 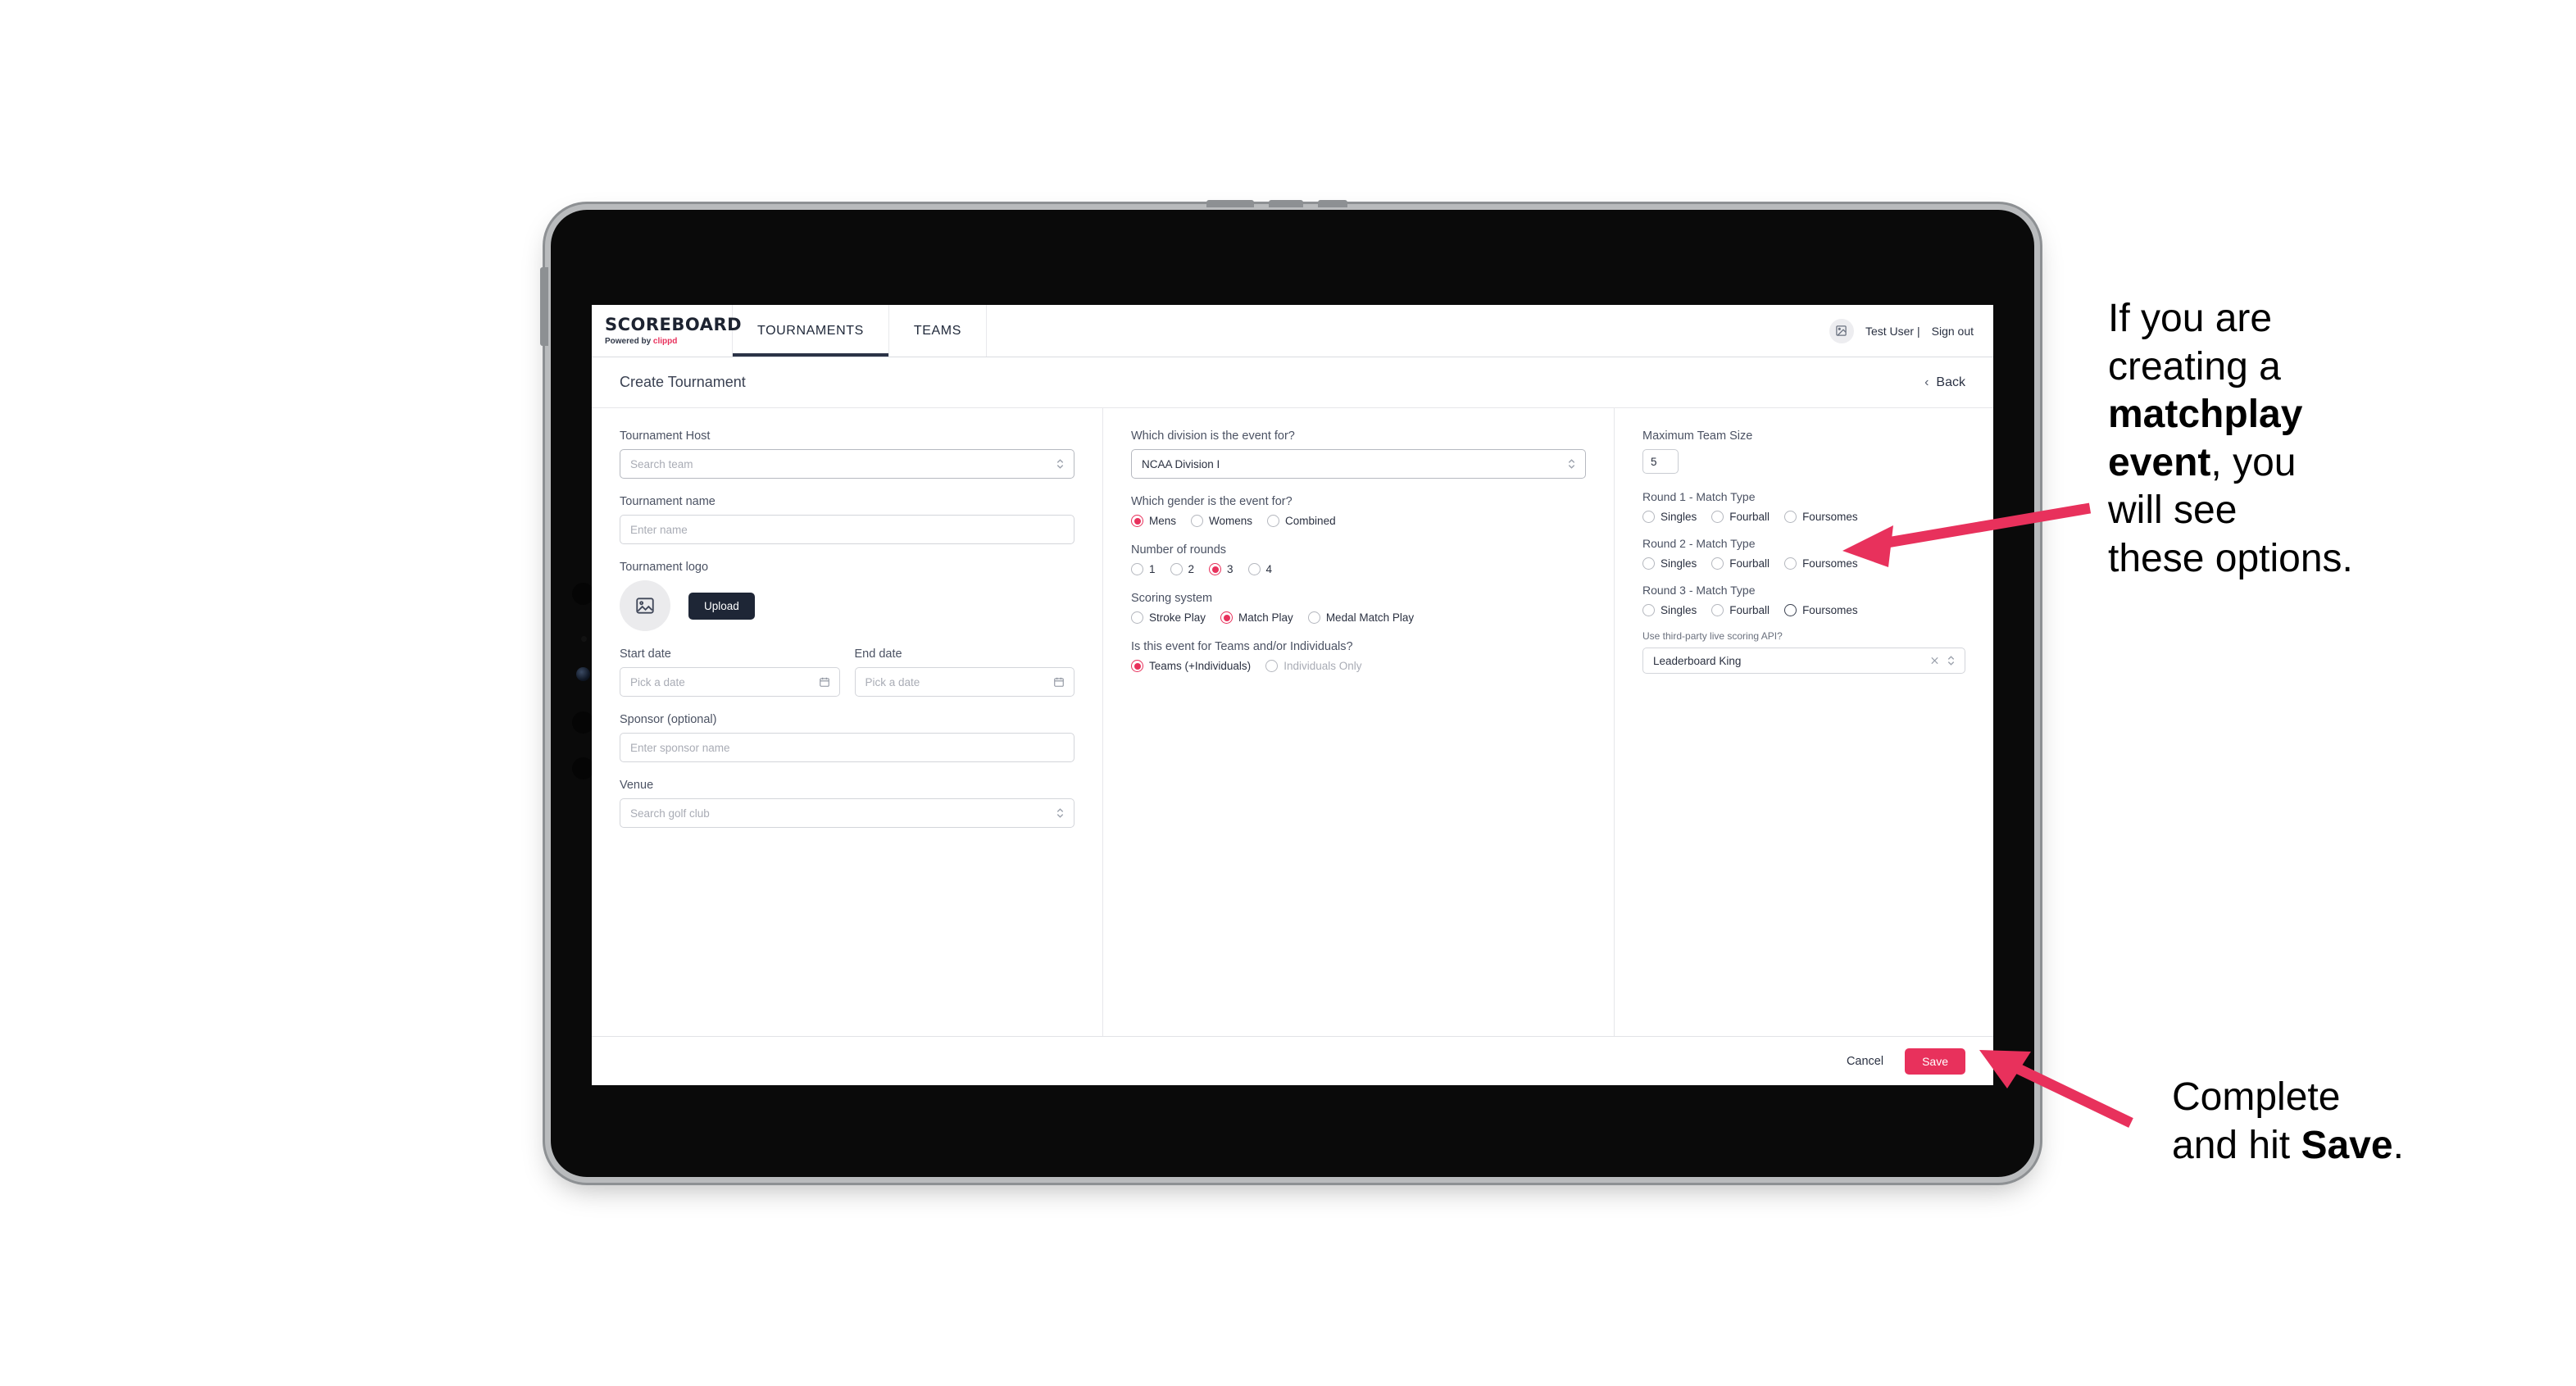 I want to click on venue-select: Search golf club, so click(x=847, y=813).